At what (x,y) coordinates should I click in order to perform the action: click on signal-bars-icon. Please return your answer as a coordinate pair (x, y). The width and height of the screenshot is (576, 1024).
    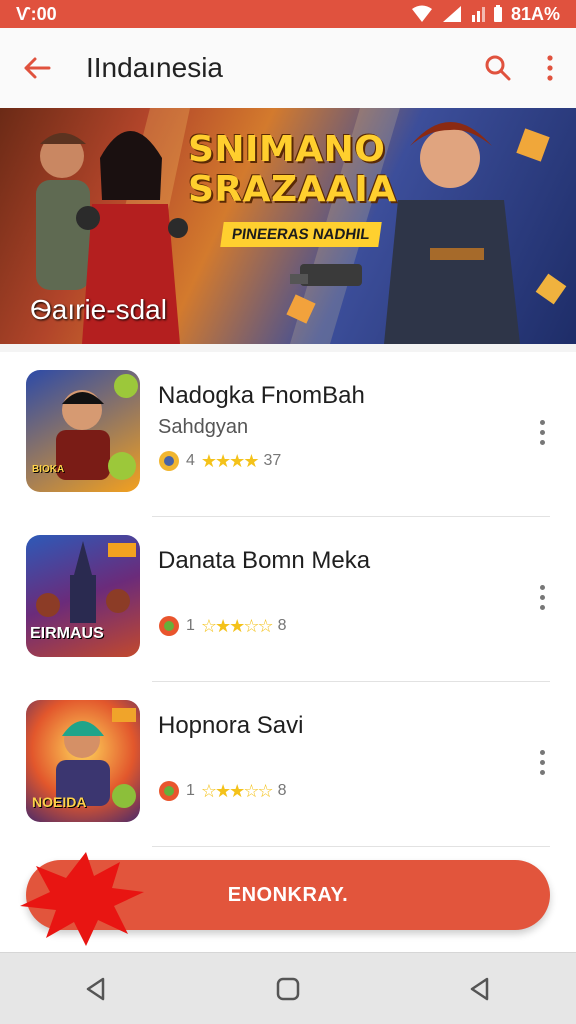
    Looking at the image, I should click on (478, 14).